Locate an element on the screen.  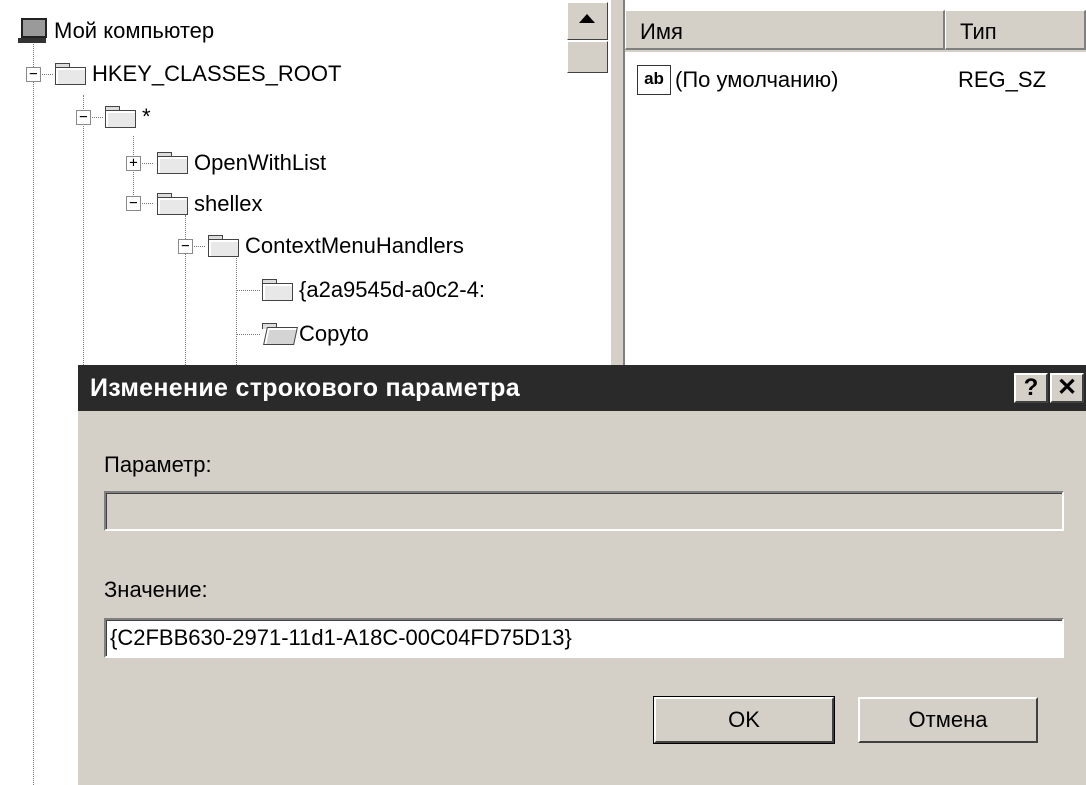
tree-node-my-computer: Мой компьютер is located at coordinates (116, 31).